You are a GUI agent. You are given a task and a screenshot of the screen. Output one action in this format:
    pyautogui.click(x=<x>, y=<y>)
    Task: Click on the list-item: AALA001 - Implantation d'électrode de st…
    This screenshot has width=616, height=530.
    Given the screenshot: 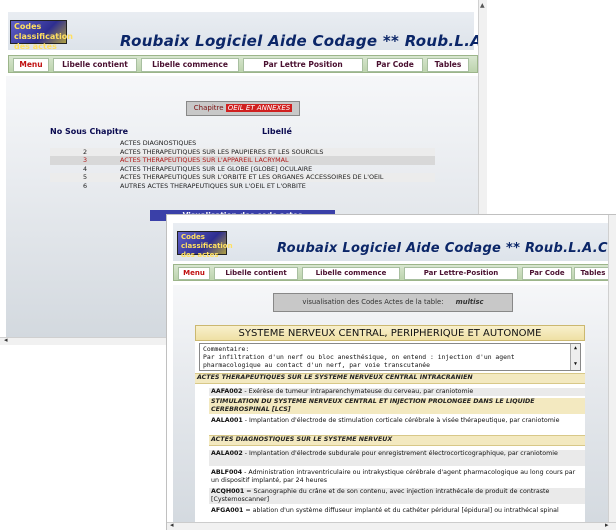 What is the action you would take?
    pyautogui.click(x=397, y=425)
    